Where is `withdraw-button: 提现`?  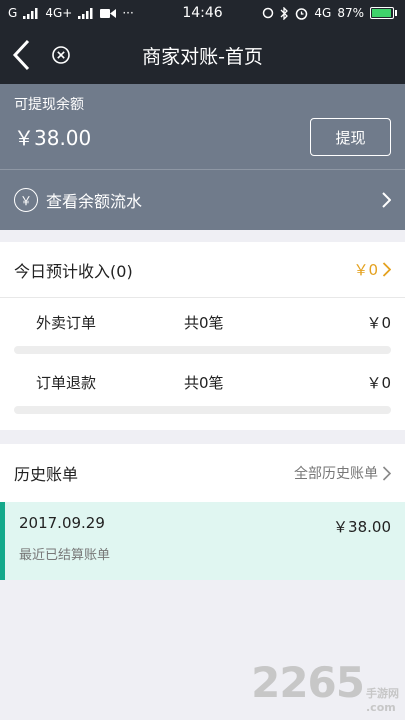 withdraw-button: 提现 is located at coordinates (350, 137).